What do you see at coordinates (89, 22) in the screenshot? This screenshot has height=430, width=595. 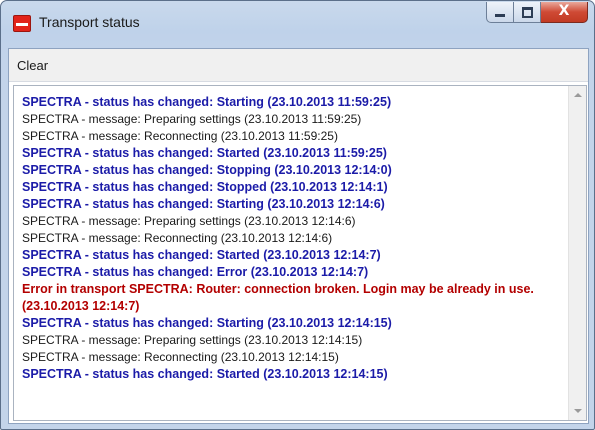 I see `window-title: Transport status` at bounding box center [89, 22].